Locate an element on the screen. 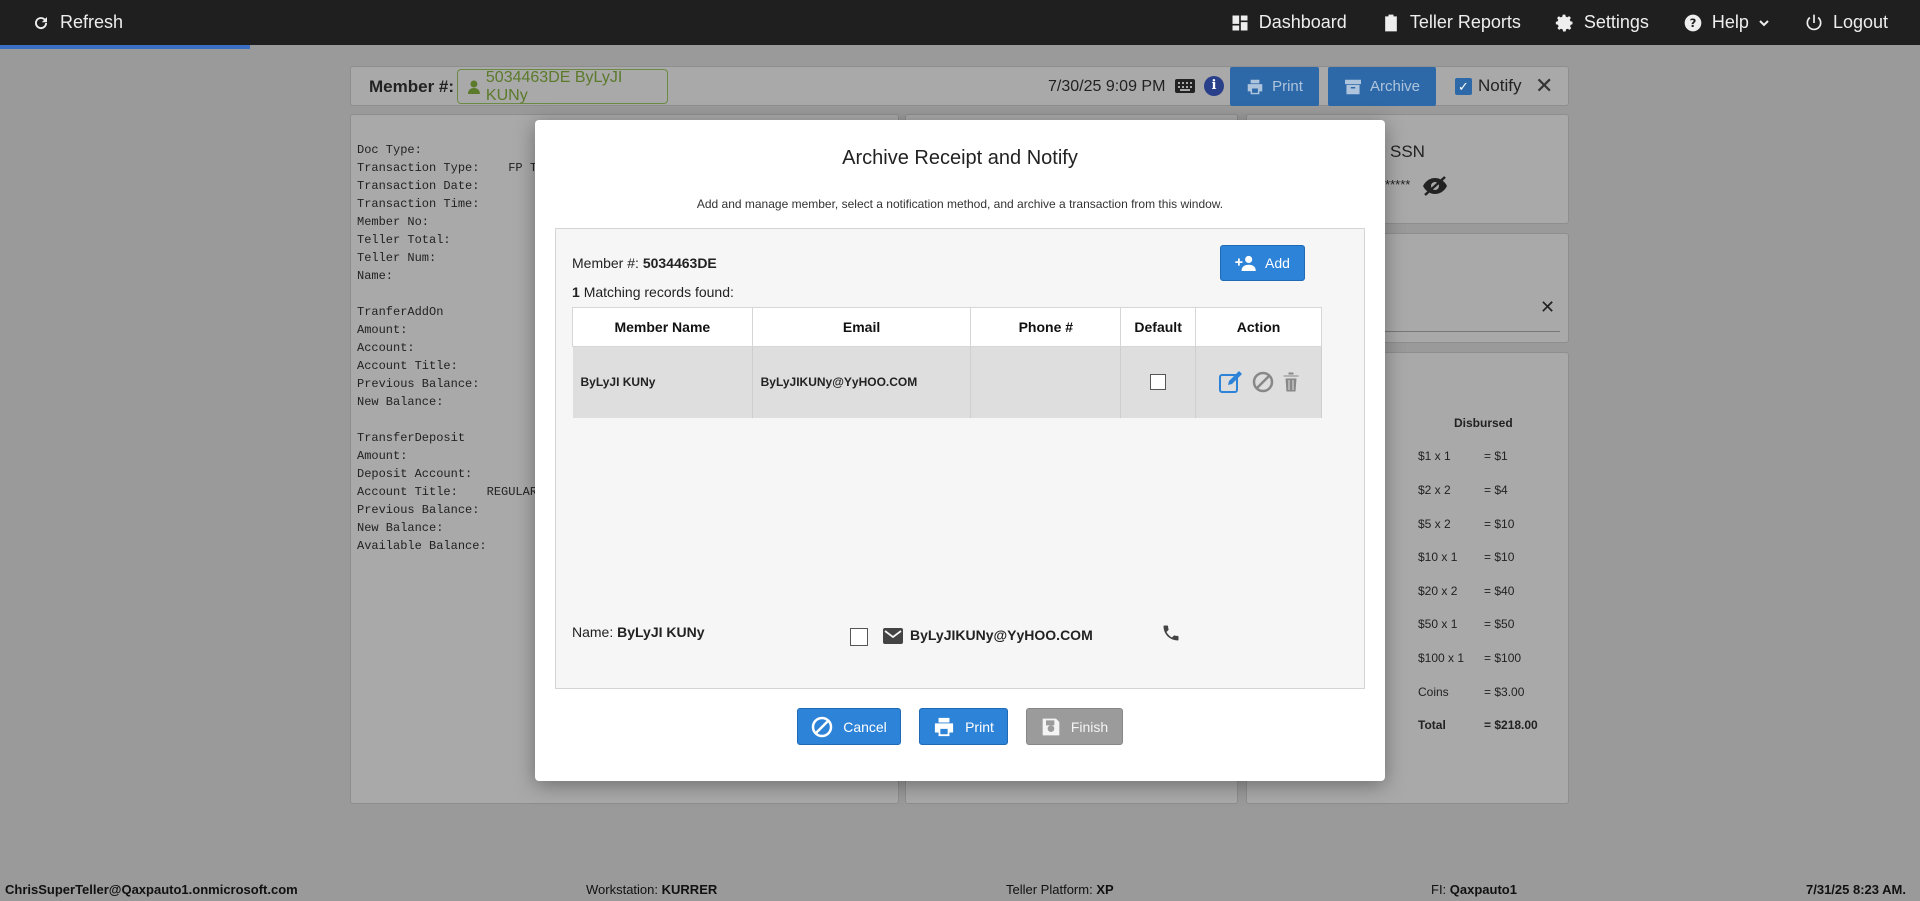  bg-print-button: Print is located at coordinates (1274, 86).